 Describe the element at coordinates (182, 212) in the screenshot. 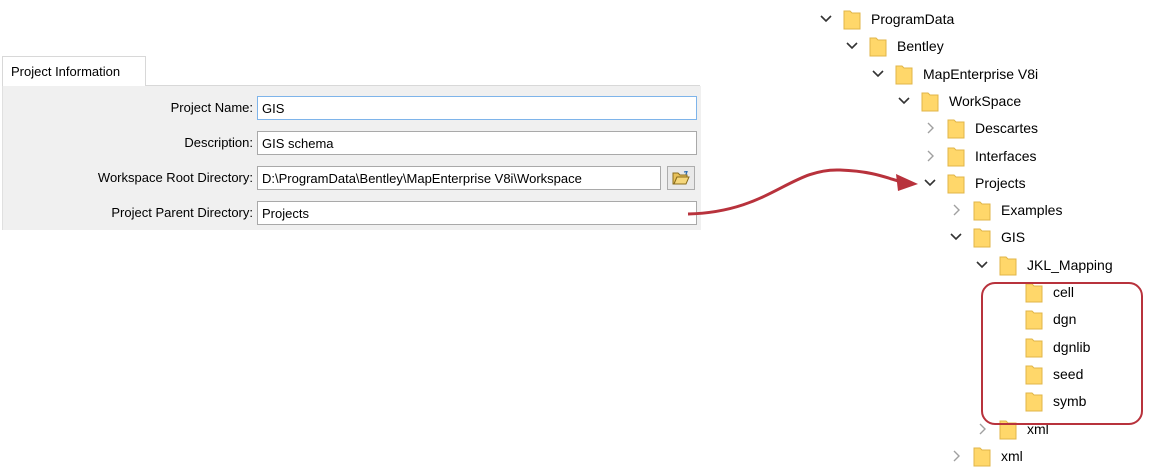

I see `project-parent-label: Project Parent Directory:` at that location.